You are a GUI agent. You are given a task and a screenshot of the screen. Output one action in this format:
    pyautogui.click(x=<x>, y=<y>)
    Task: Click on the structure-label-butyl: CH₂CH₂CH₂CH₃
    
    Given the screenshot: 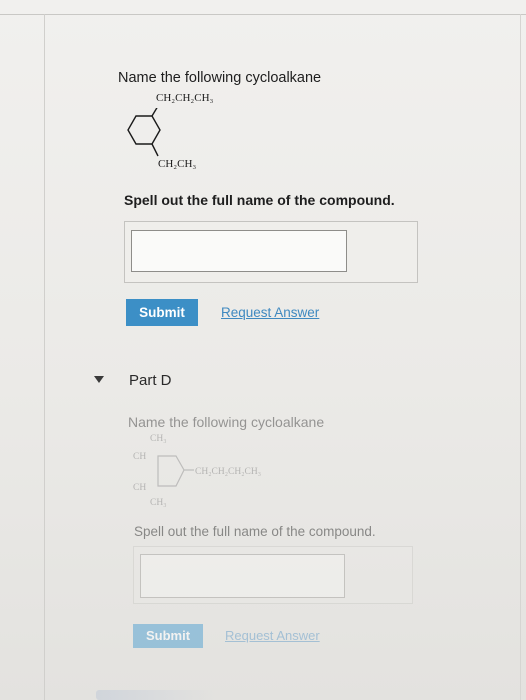 What is the action you would take?
    pyautogui.click(x=228, y=472)
    